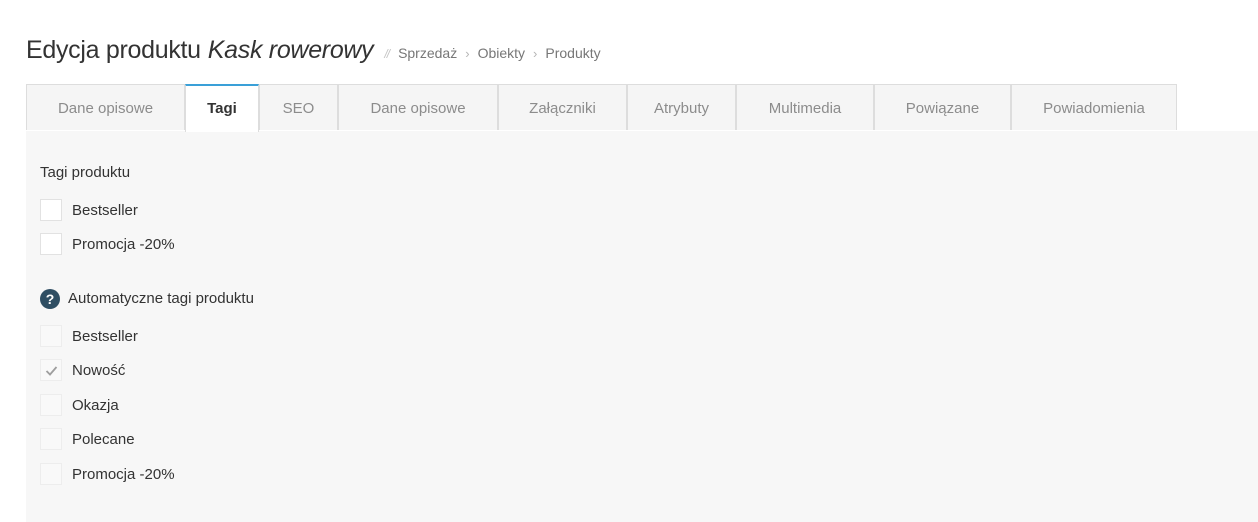  I want to click on auto-tags-label: Automatyczne tagi produktu, so click(161, 298).